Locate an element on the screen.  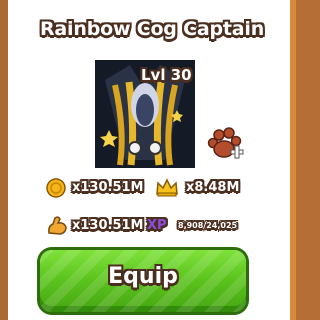
pet-portrait: Lvl 30 is located at coordinates (145, 114).